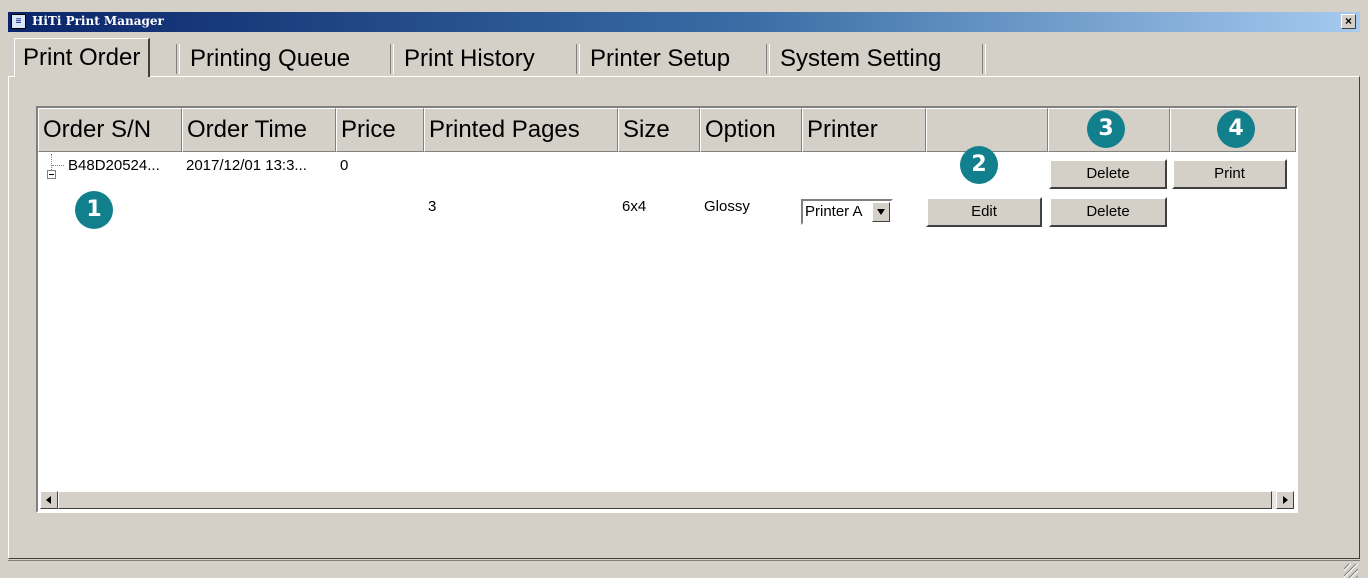  Describe the element at coordinates (98, 21) in the screenshot. I see `window-title: HiTi Print Manager` at that location.